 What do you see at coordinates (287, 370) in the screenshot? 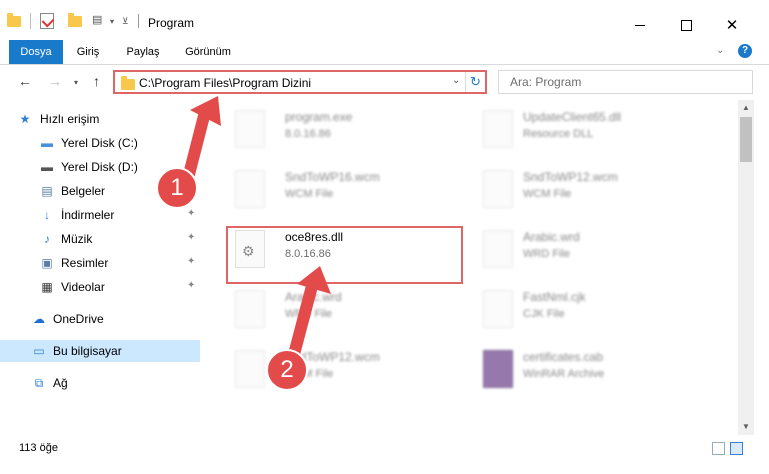
I see `step-2-badge: 2` at bounding box center [287, 370].